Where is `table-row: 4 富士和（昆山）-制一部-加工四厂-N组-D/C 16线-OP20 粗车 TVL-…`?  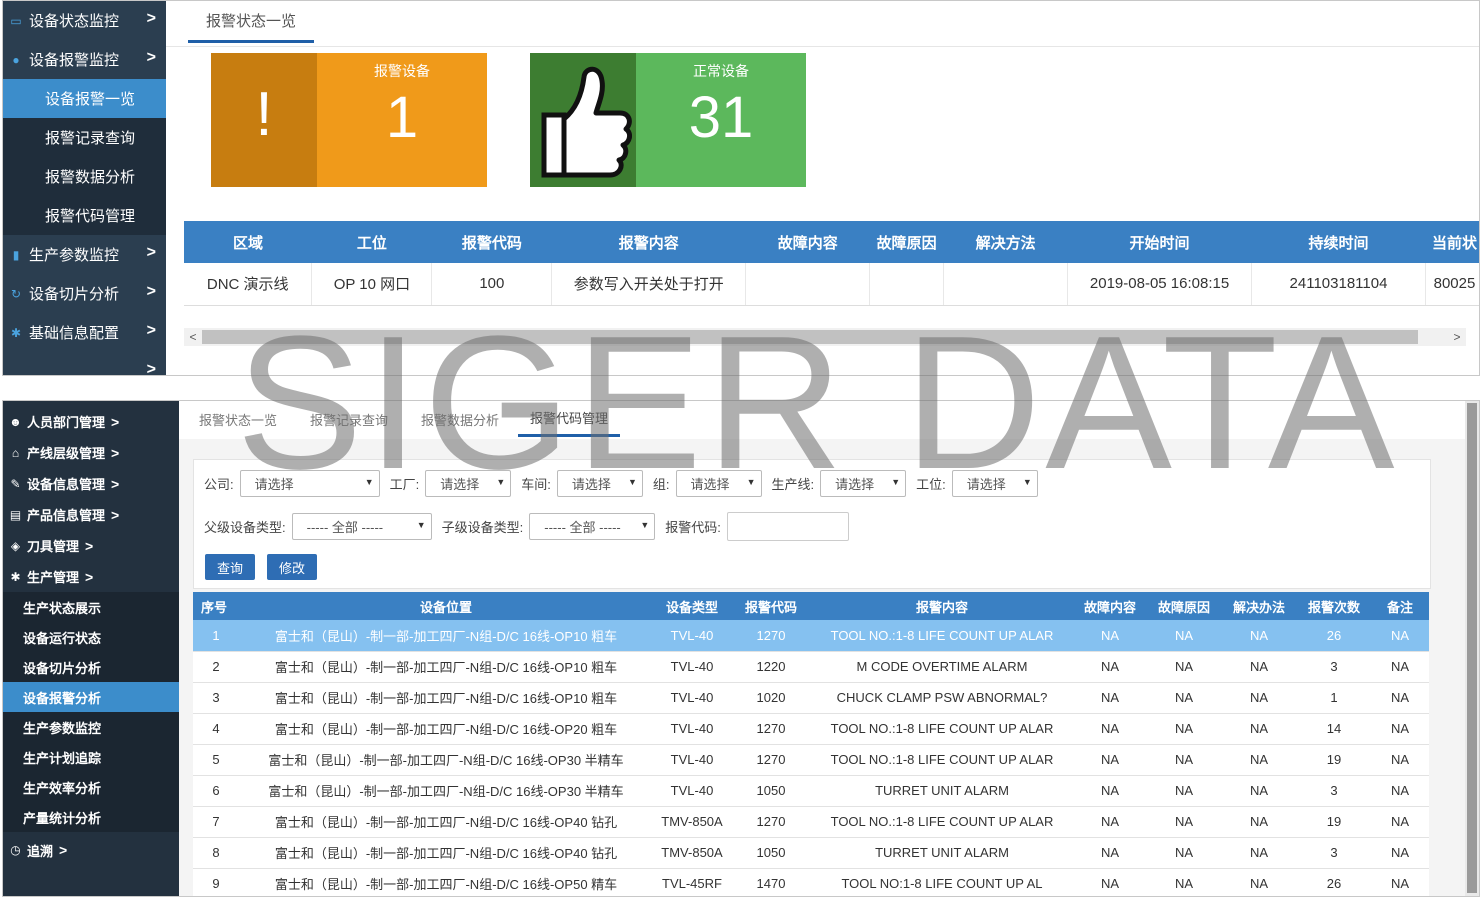
table-row: 4 富士和（昆山）-制一部-加工四厂-N组-D/C 16线-OP20 粗车 TVL-… is located at coordinates (811, 729).